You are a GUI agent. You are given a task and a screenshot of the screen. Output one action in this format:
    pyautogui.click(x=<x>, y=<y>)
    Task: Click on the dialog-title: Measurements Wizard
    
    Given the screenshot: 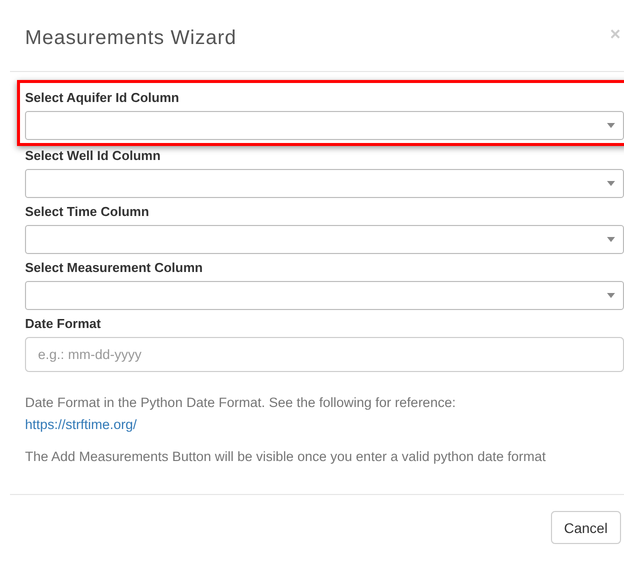 What is the action you would take?
    pyautogui.click(x=130, y=38)
    